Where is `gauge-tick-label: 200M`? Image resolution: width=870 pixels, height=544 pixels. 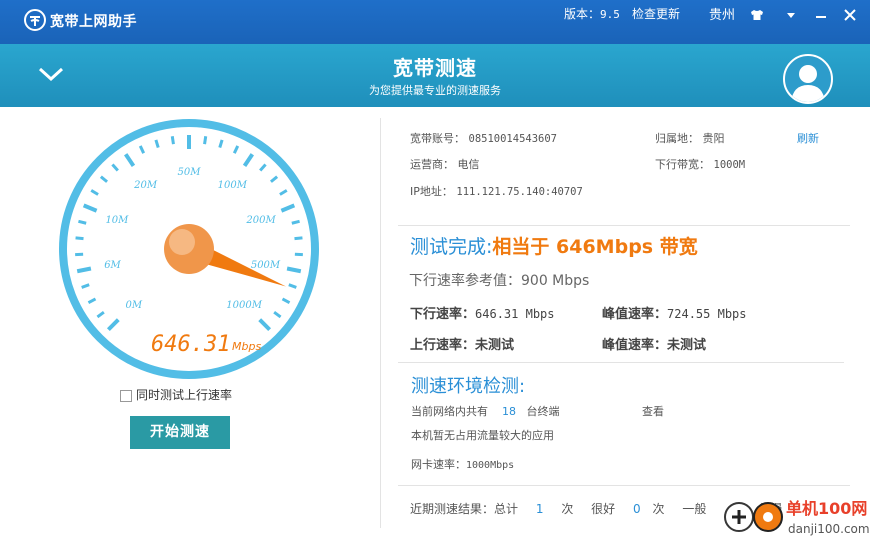 gauge-tick-label: 200M is located at coordinates (260, 220).